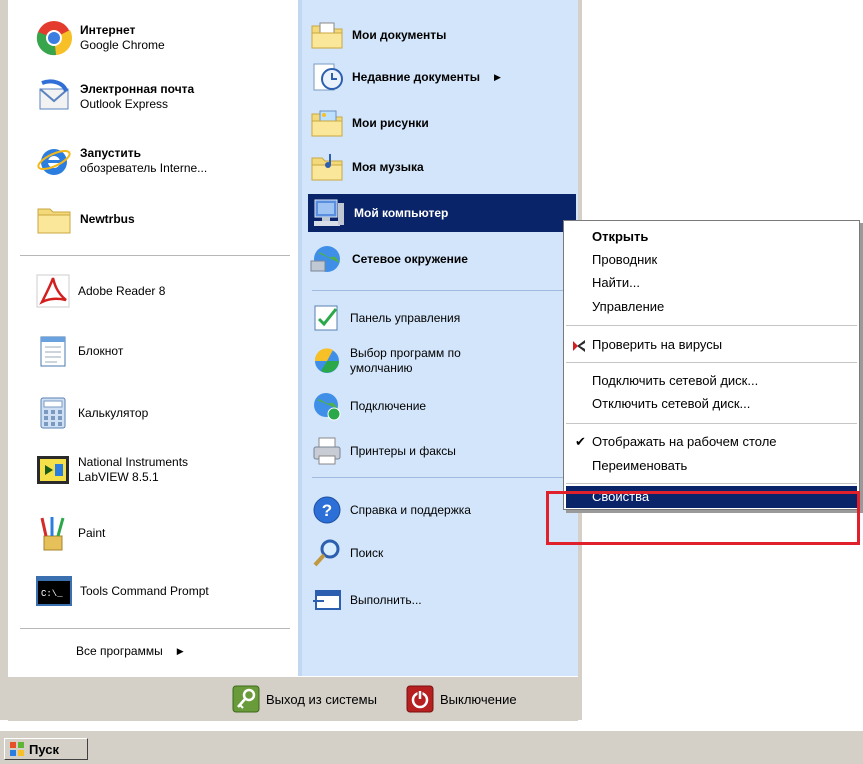 The image size is (863, 764). I want to click on recent-item-calculator: Калькулятор, so click(165, 413).